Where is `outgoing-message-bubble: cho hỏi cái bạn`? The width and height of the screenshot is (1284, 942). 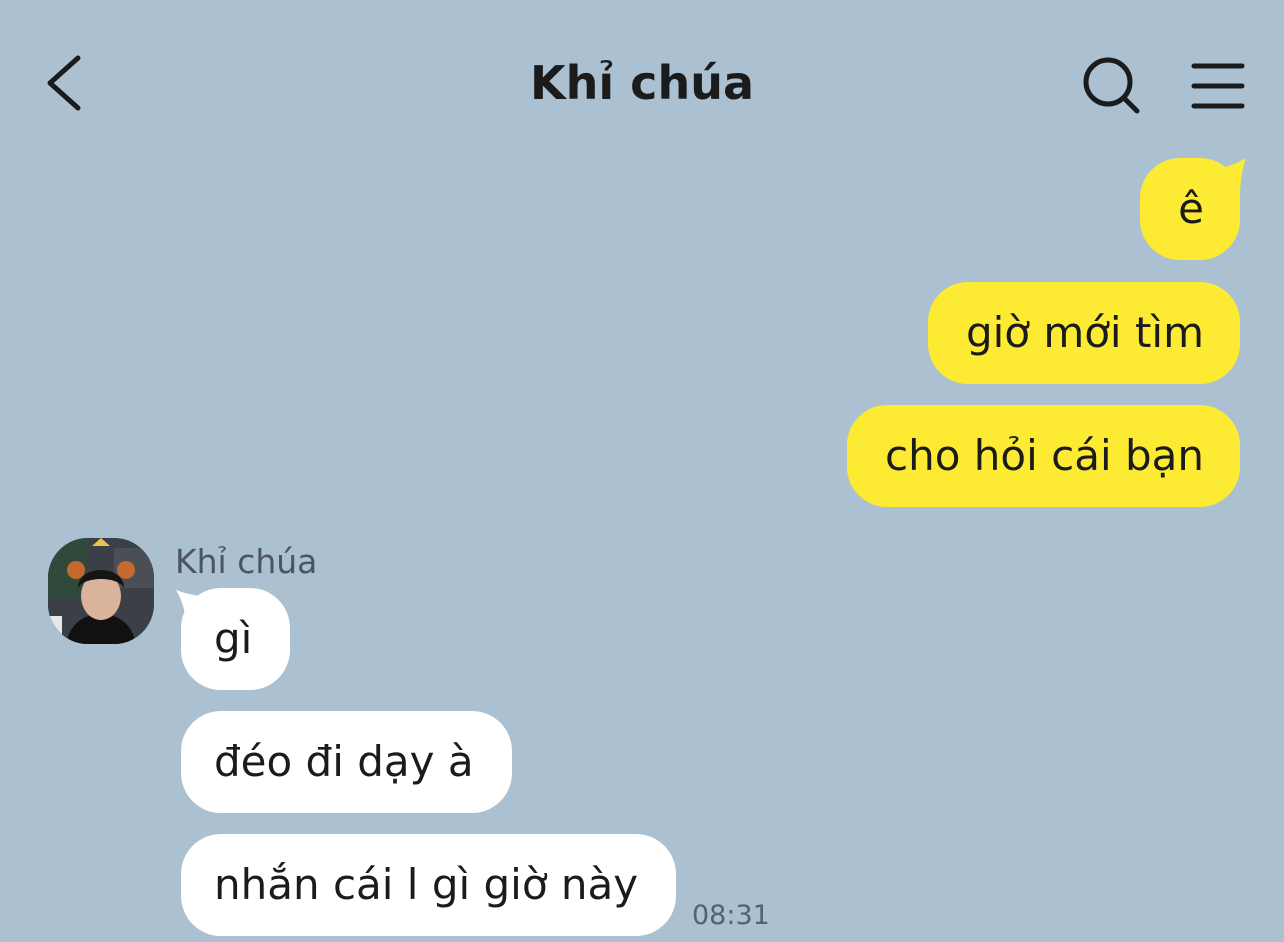
outgoing-message-bubble: cho hỏi cái bạn is located at coordinates (1043, 456).